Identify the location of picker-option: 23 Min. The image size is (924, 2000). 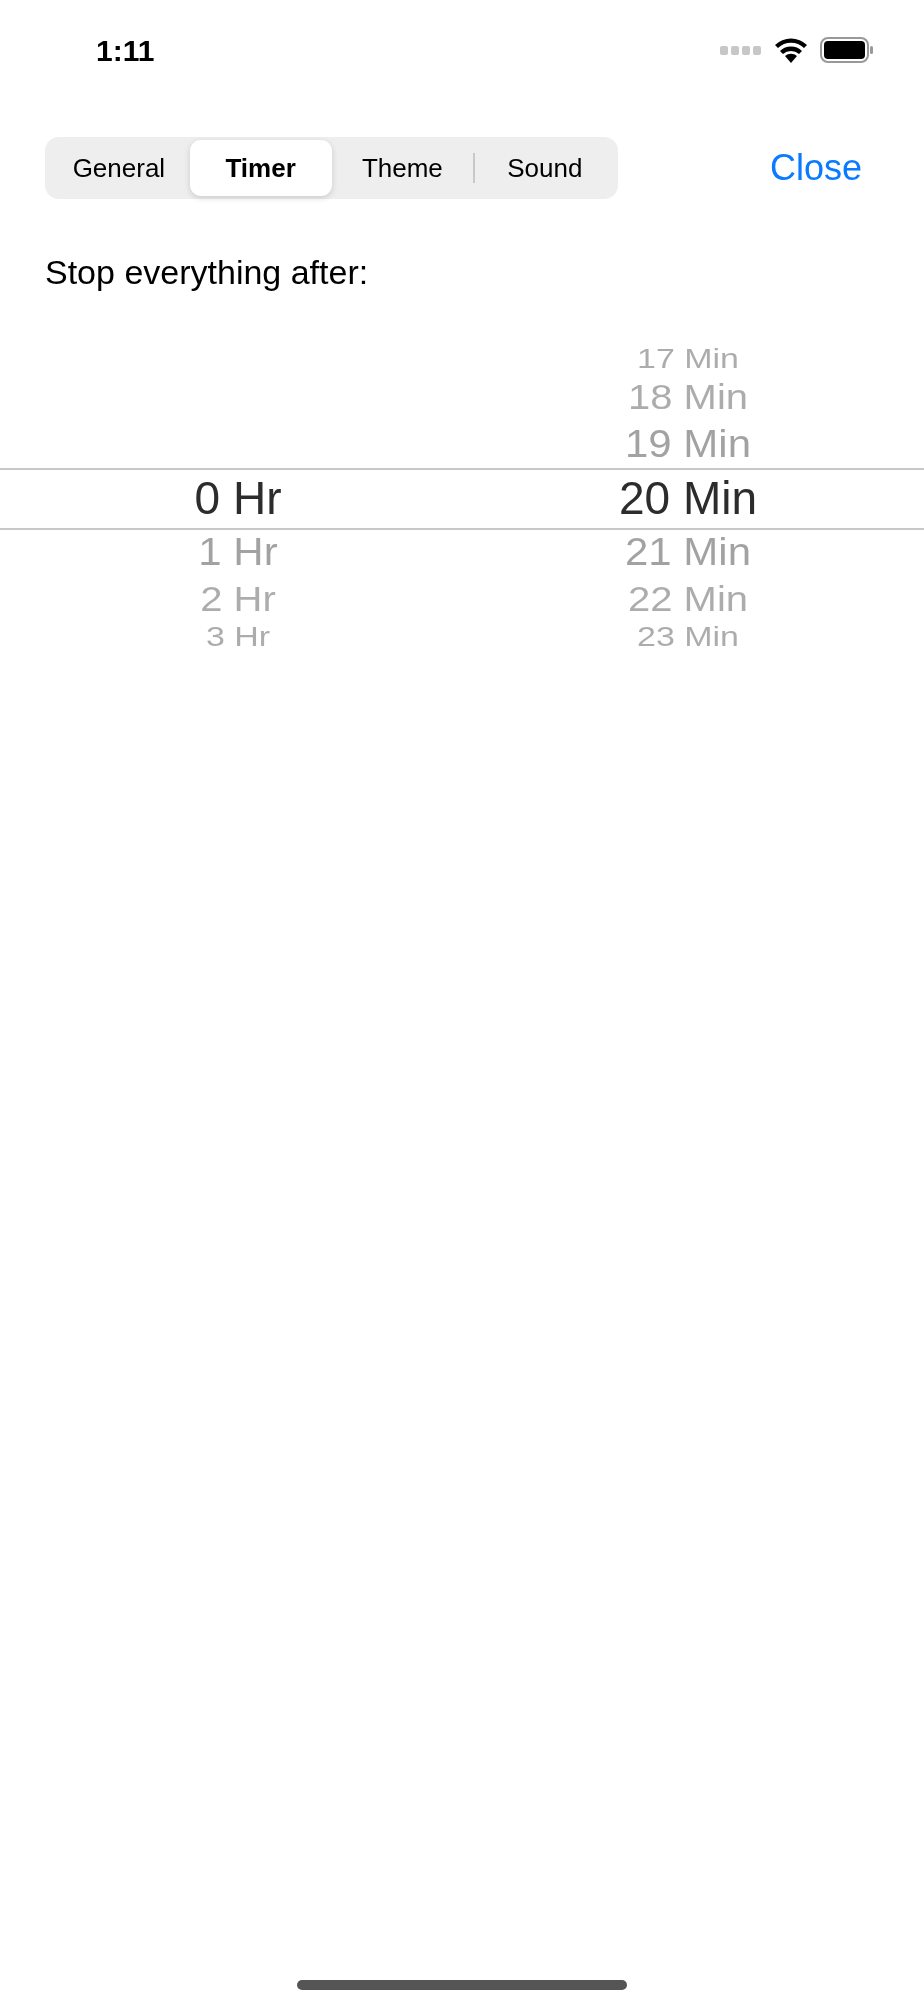
(688, 637).